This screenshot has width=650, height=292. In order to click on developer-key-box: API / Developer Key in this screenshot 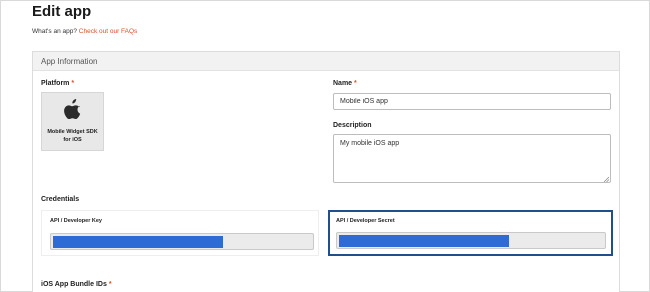, I will do `click(180, 233)`.